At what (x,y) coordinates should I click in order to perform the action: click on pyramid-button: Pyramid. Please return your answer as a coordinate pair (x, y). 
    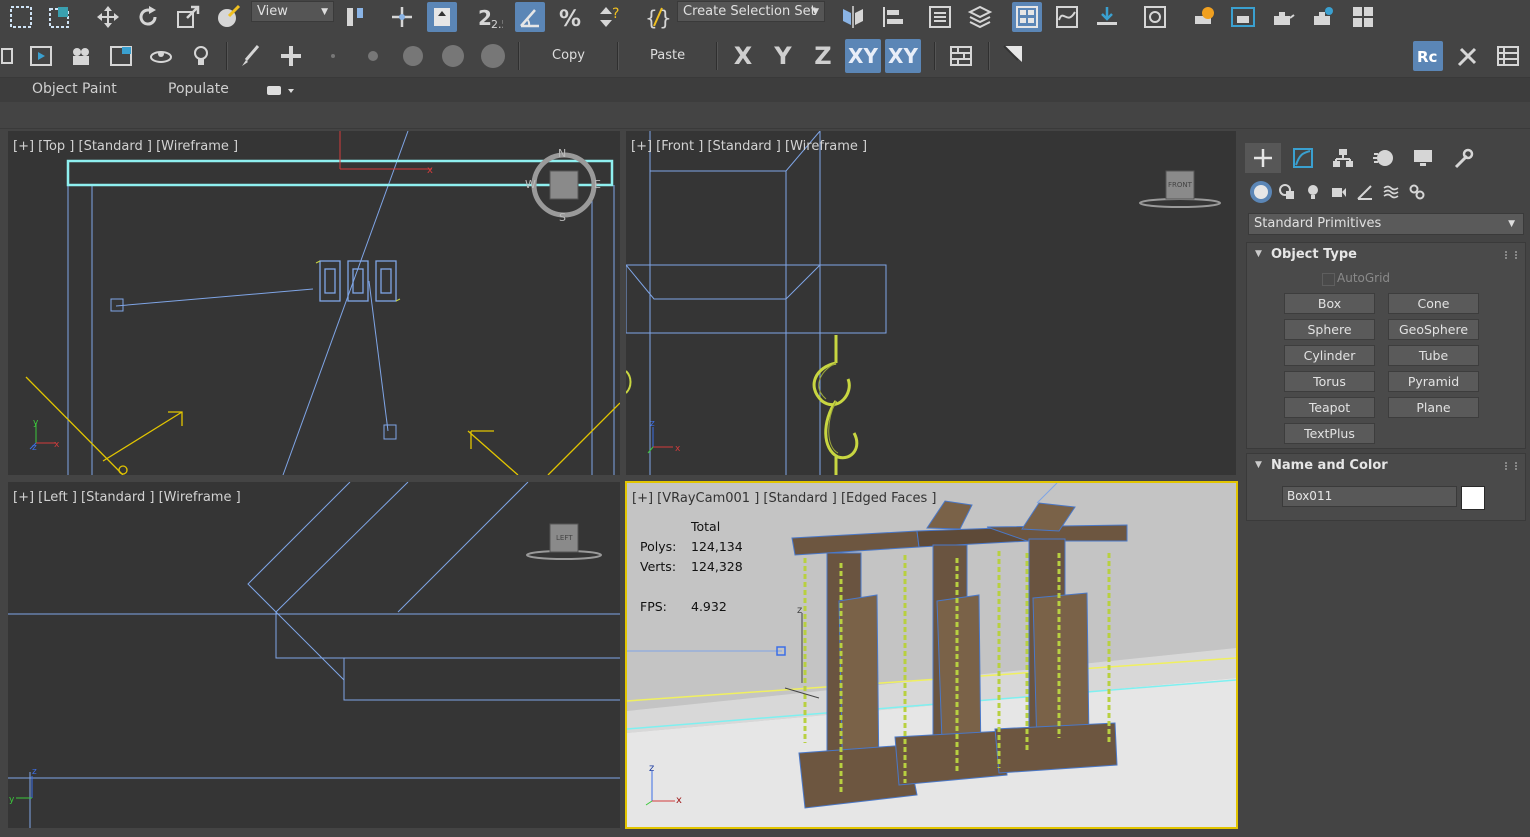
    Looking at the image, I should click on (1433, 381).